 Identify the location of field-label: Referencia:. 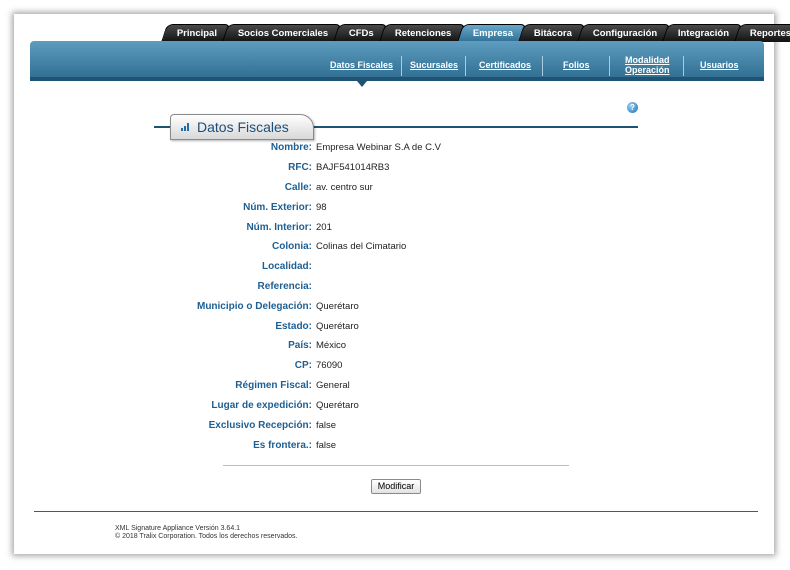
(284, 286).